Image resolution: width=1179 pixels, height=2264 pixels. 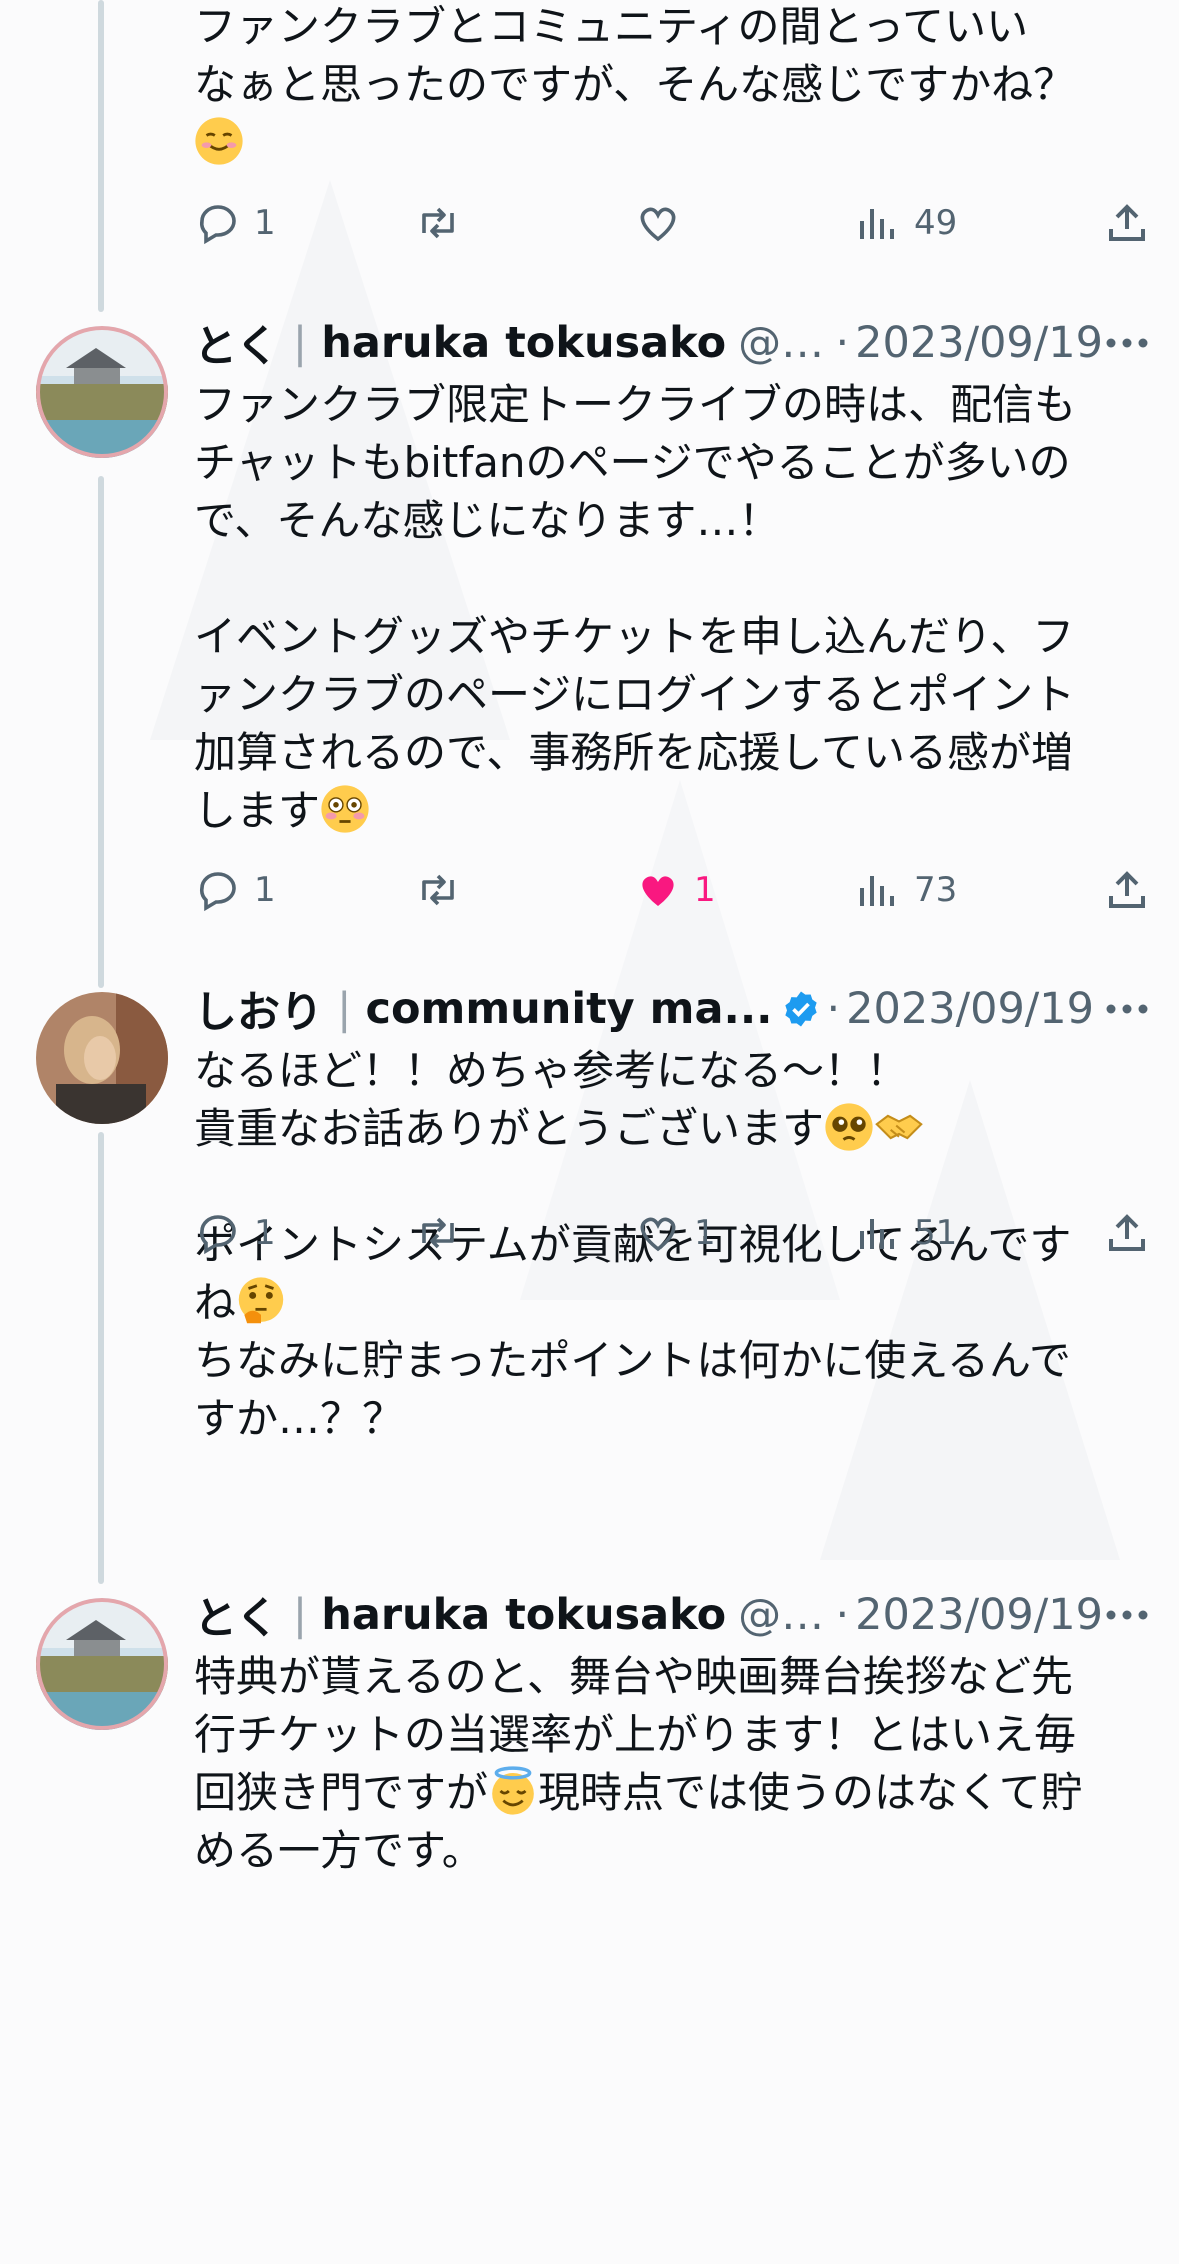 What do you see at coordinates (635, 84) in the screenshot?
I see `text-line: なぁと思ったのですが、そんな感じですかね？` at bounding box center [635, 84].